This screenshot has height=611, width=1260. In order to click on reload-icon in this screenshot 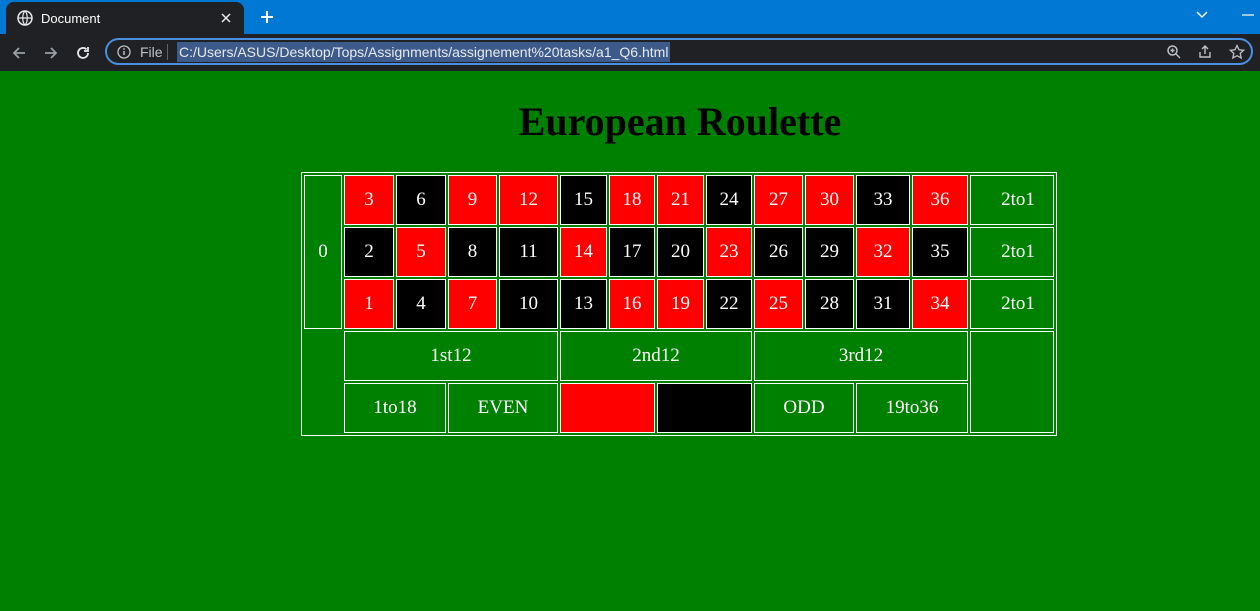, I will do `click(83, 53)`.